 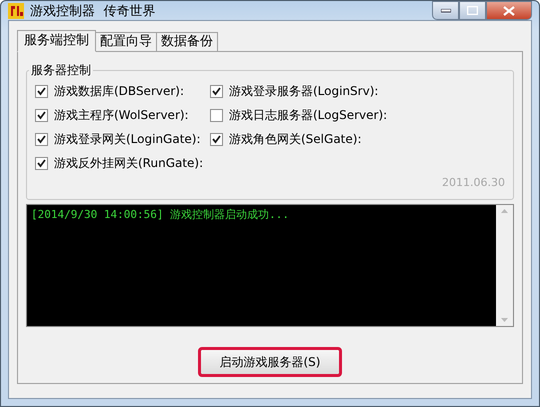 I want to click on maximize-icon, so click(x=472, y=10).